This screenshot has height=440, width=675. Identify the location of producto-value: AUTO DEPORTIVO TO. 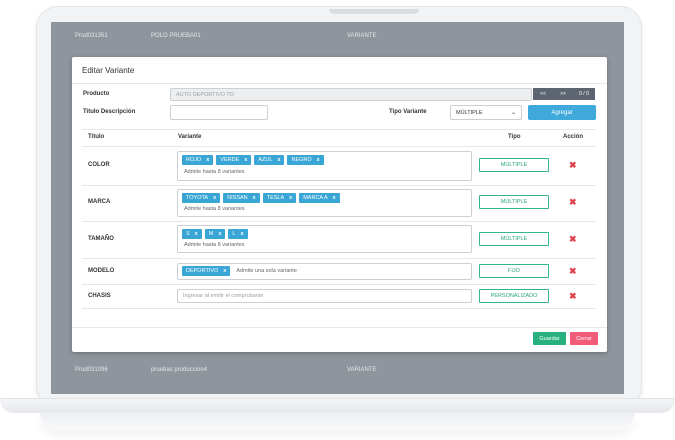
(205, 94).